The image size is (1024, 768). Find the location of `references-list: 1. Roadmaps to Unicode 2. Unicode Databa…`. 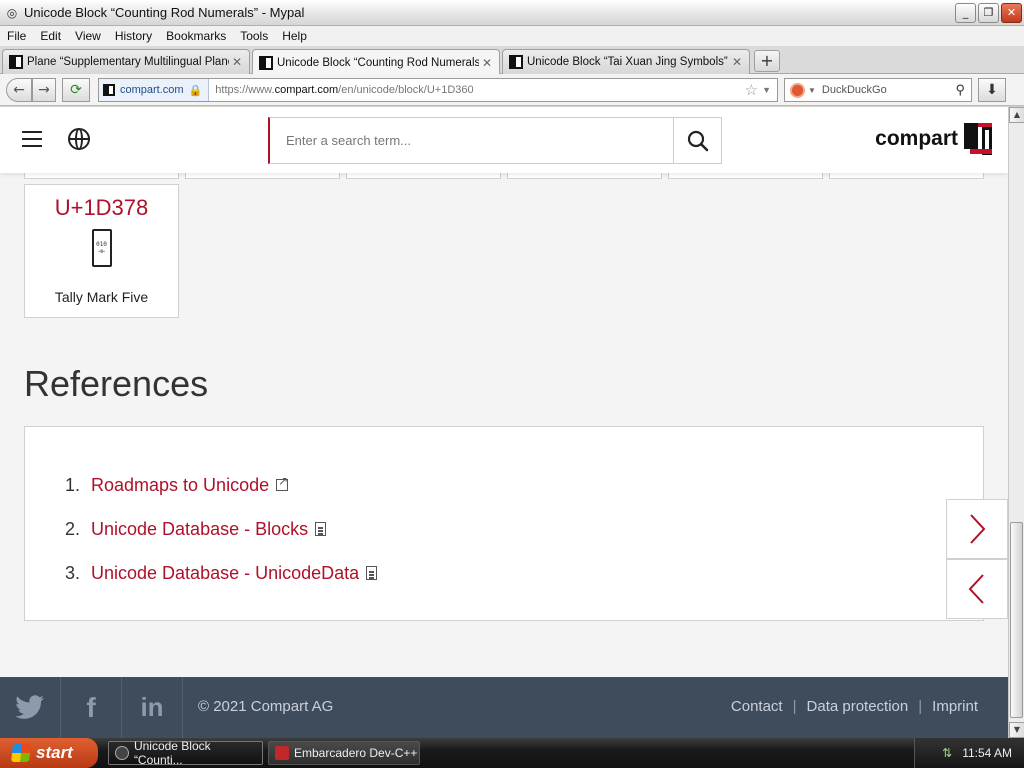

references-list: 1. Roadmaps to Unicode 2. Unicode Databa… is located at coordinates (221, 529).